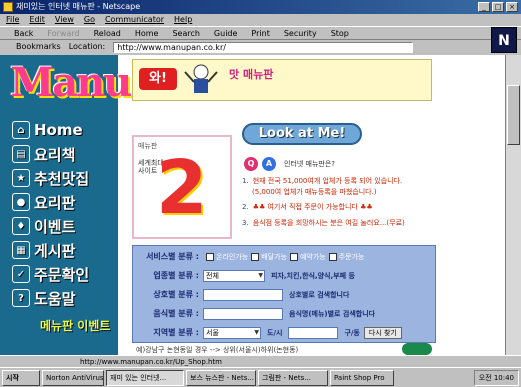 Image resolution: width=521 pixels, height=387 pixels. I want to click on menu-help: Help, so click(183, 20).